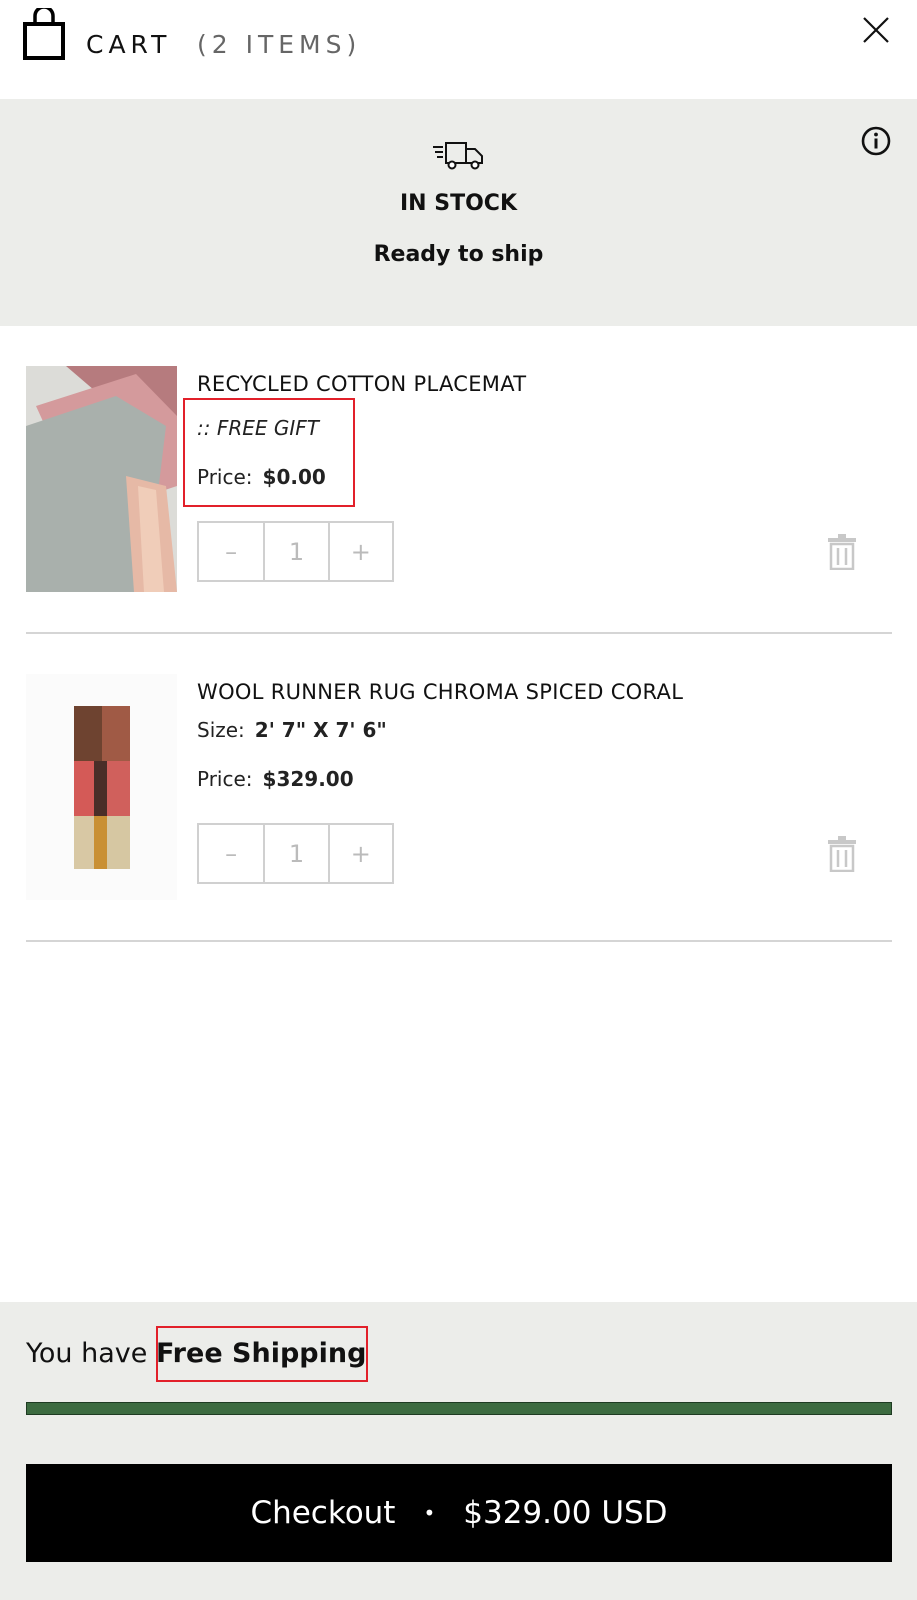 The height and width of the screenshot is (1600, 917). Describe the element at coordinates (225, 779) in the screenshot. I see `price-label: Price:` at that location.